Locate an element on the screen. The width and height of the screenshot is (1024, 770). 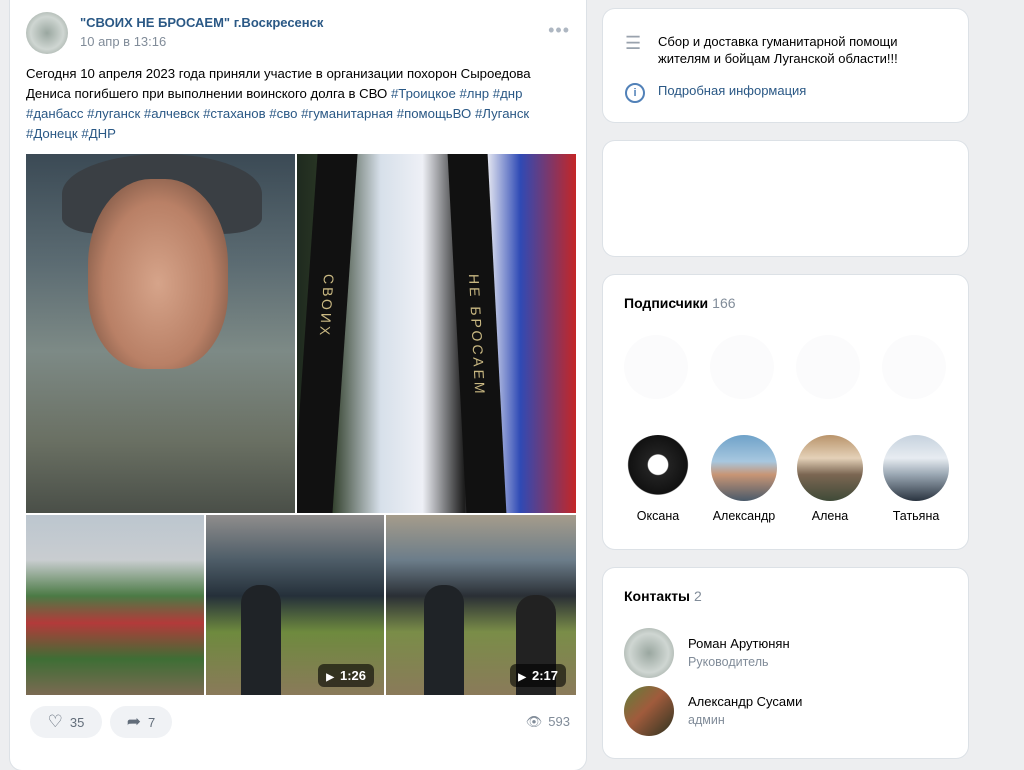
hashtag: #данбасс is located at coordinates (54, 113).